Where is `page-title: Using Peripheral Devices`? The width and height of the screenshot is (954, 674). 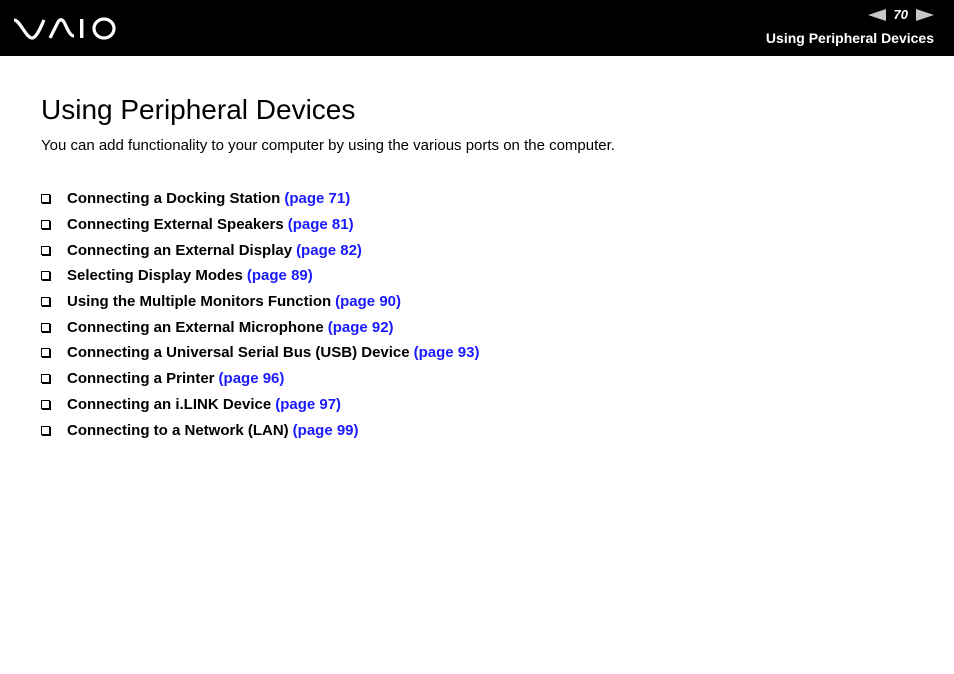 page-title: Using Peripheral Devices is located at coordinates (198, 109).